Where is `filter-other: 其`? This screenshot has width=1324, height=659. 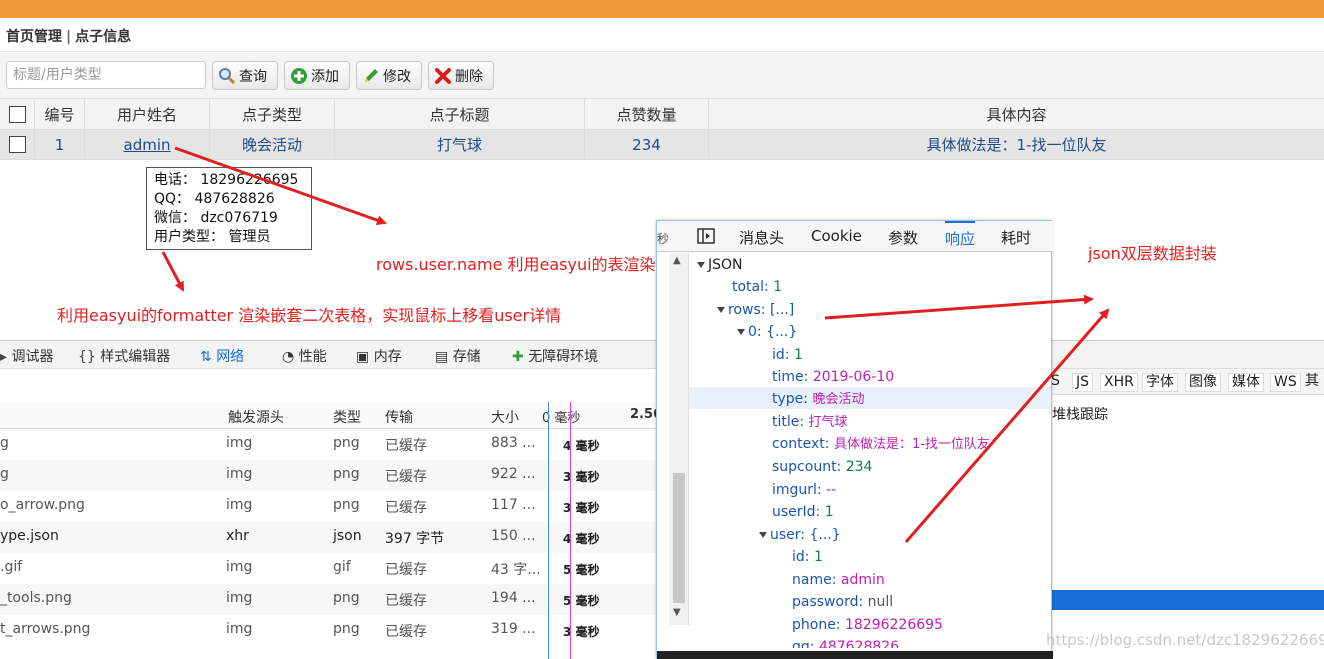 filter-other: 其 is located at coordinates (1312, 382).